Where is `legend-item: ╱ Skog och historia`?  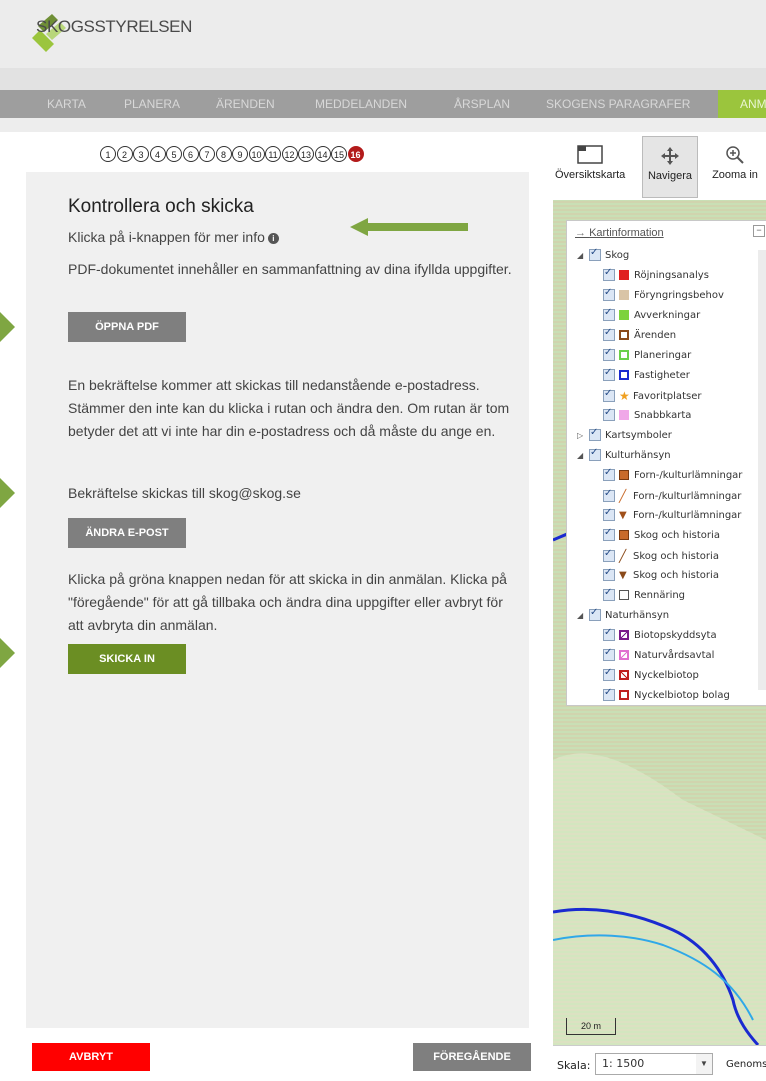
legend-item: ╱ Skog och historia is located at coordinates (661, 557).